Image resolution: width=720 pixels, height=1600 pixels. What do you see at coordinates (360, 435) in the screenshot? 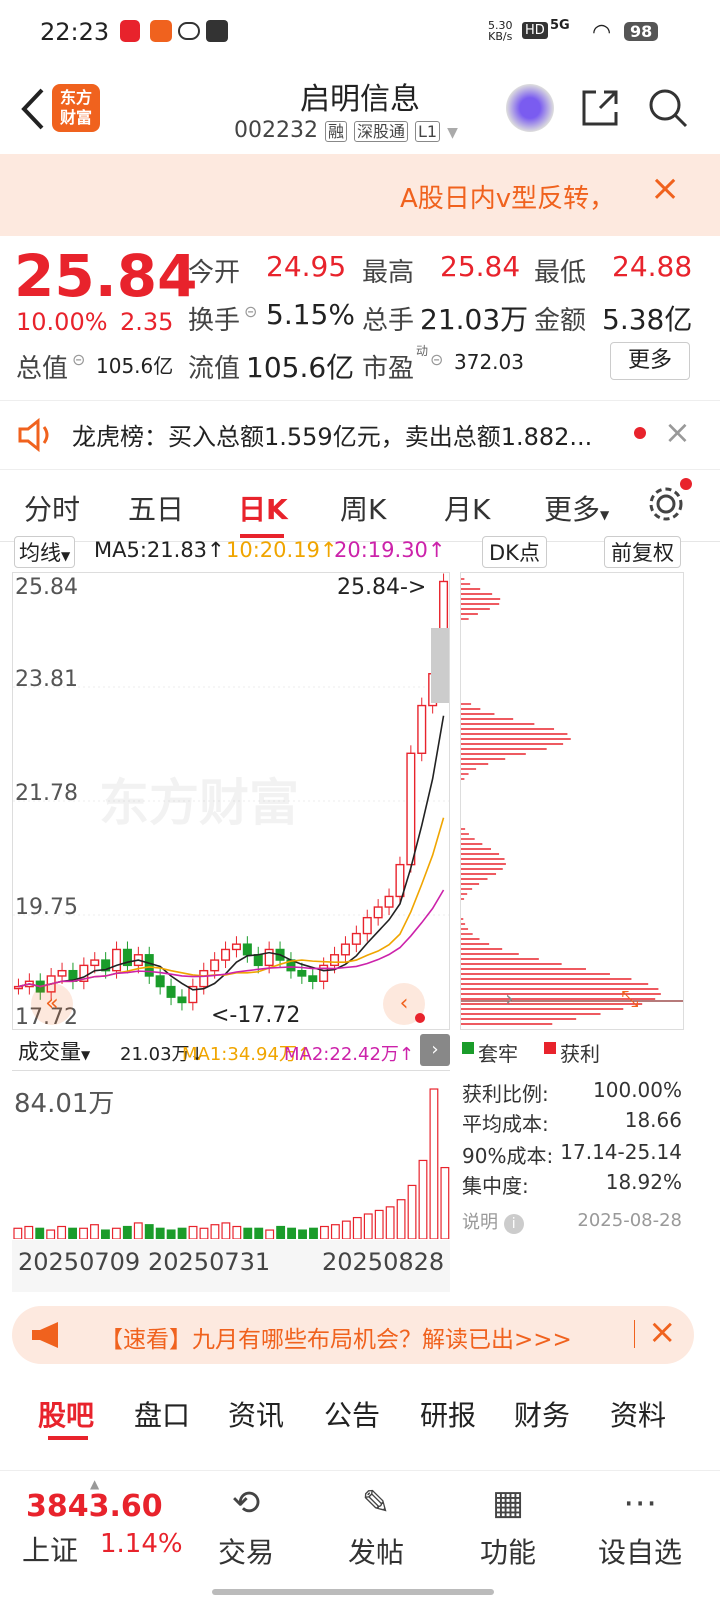
I see `dragon-tiger-row: 龙虎榜：买入总额1.559亿元，卖出总额1.882... ×` at bounding box center [360, 435].